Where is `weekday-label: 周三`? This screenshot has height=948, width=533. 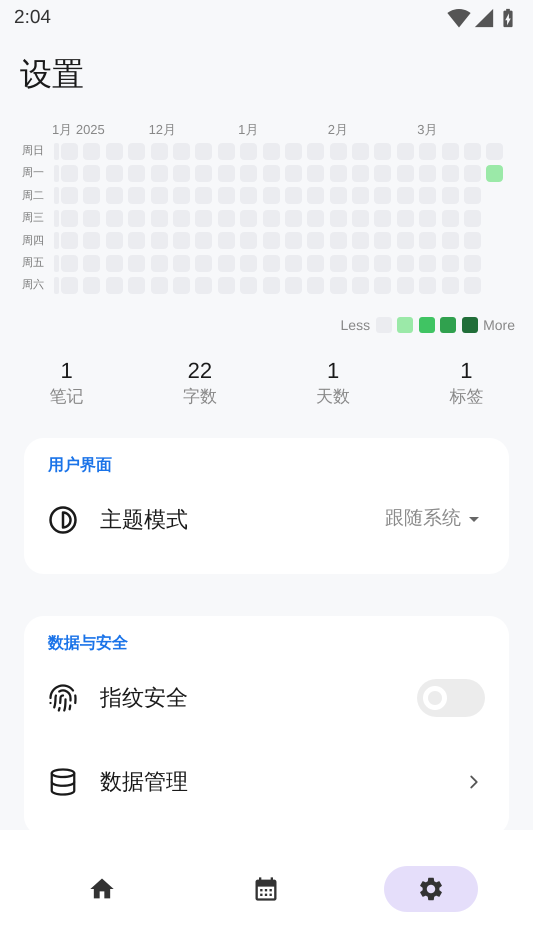 weekday-label: 周三 is located at coordinates (33, 218).